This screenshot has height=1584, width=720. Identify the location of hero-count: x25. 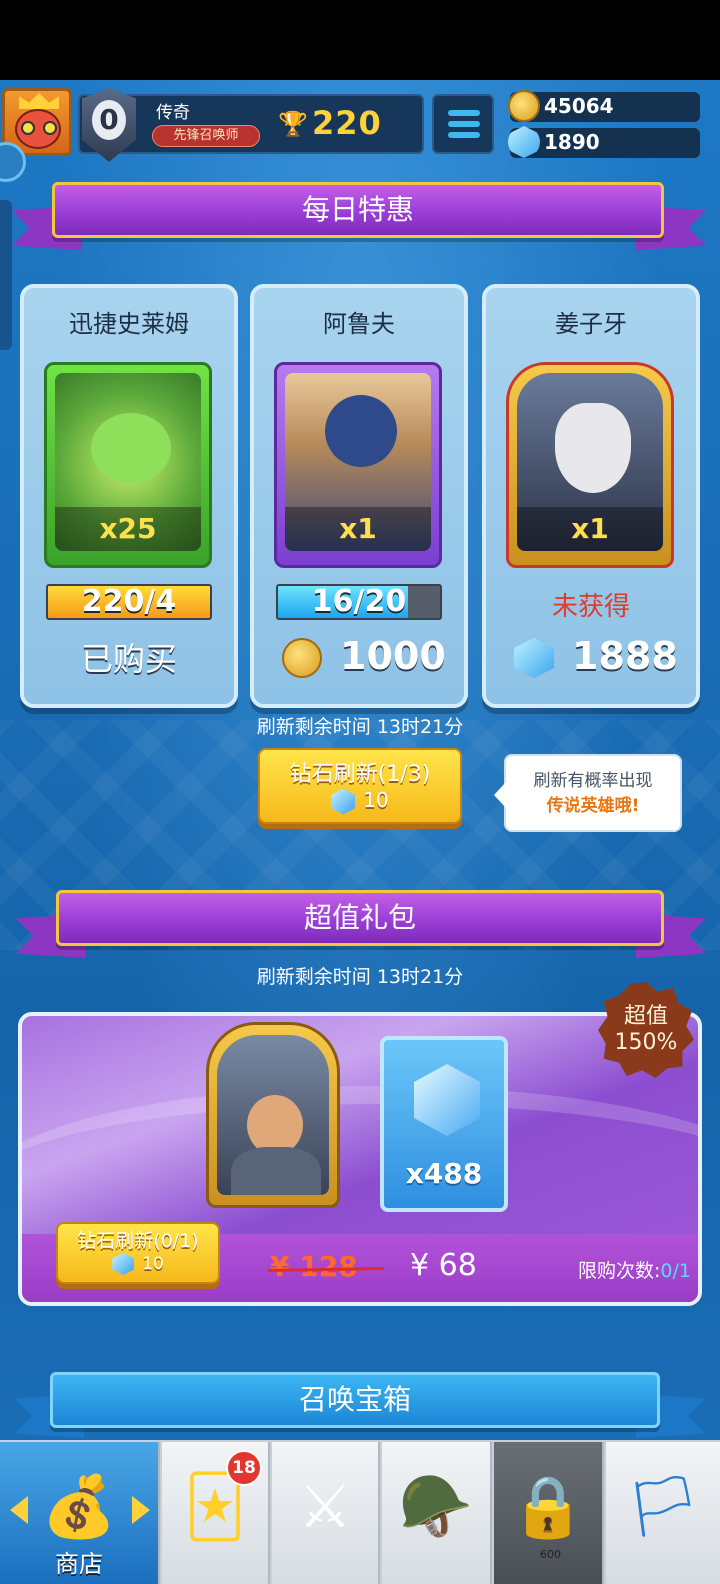
(128, 529).